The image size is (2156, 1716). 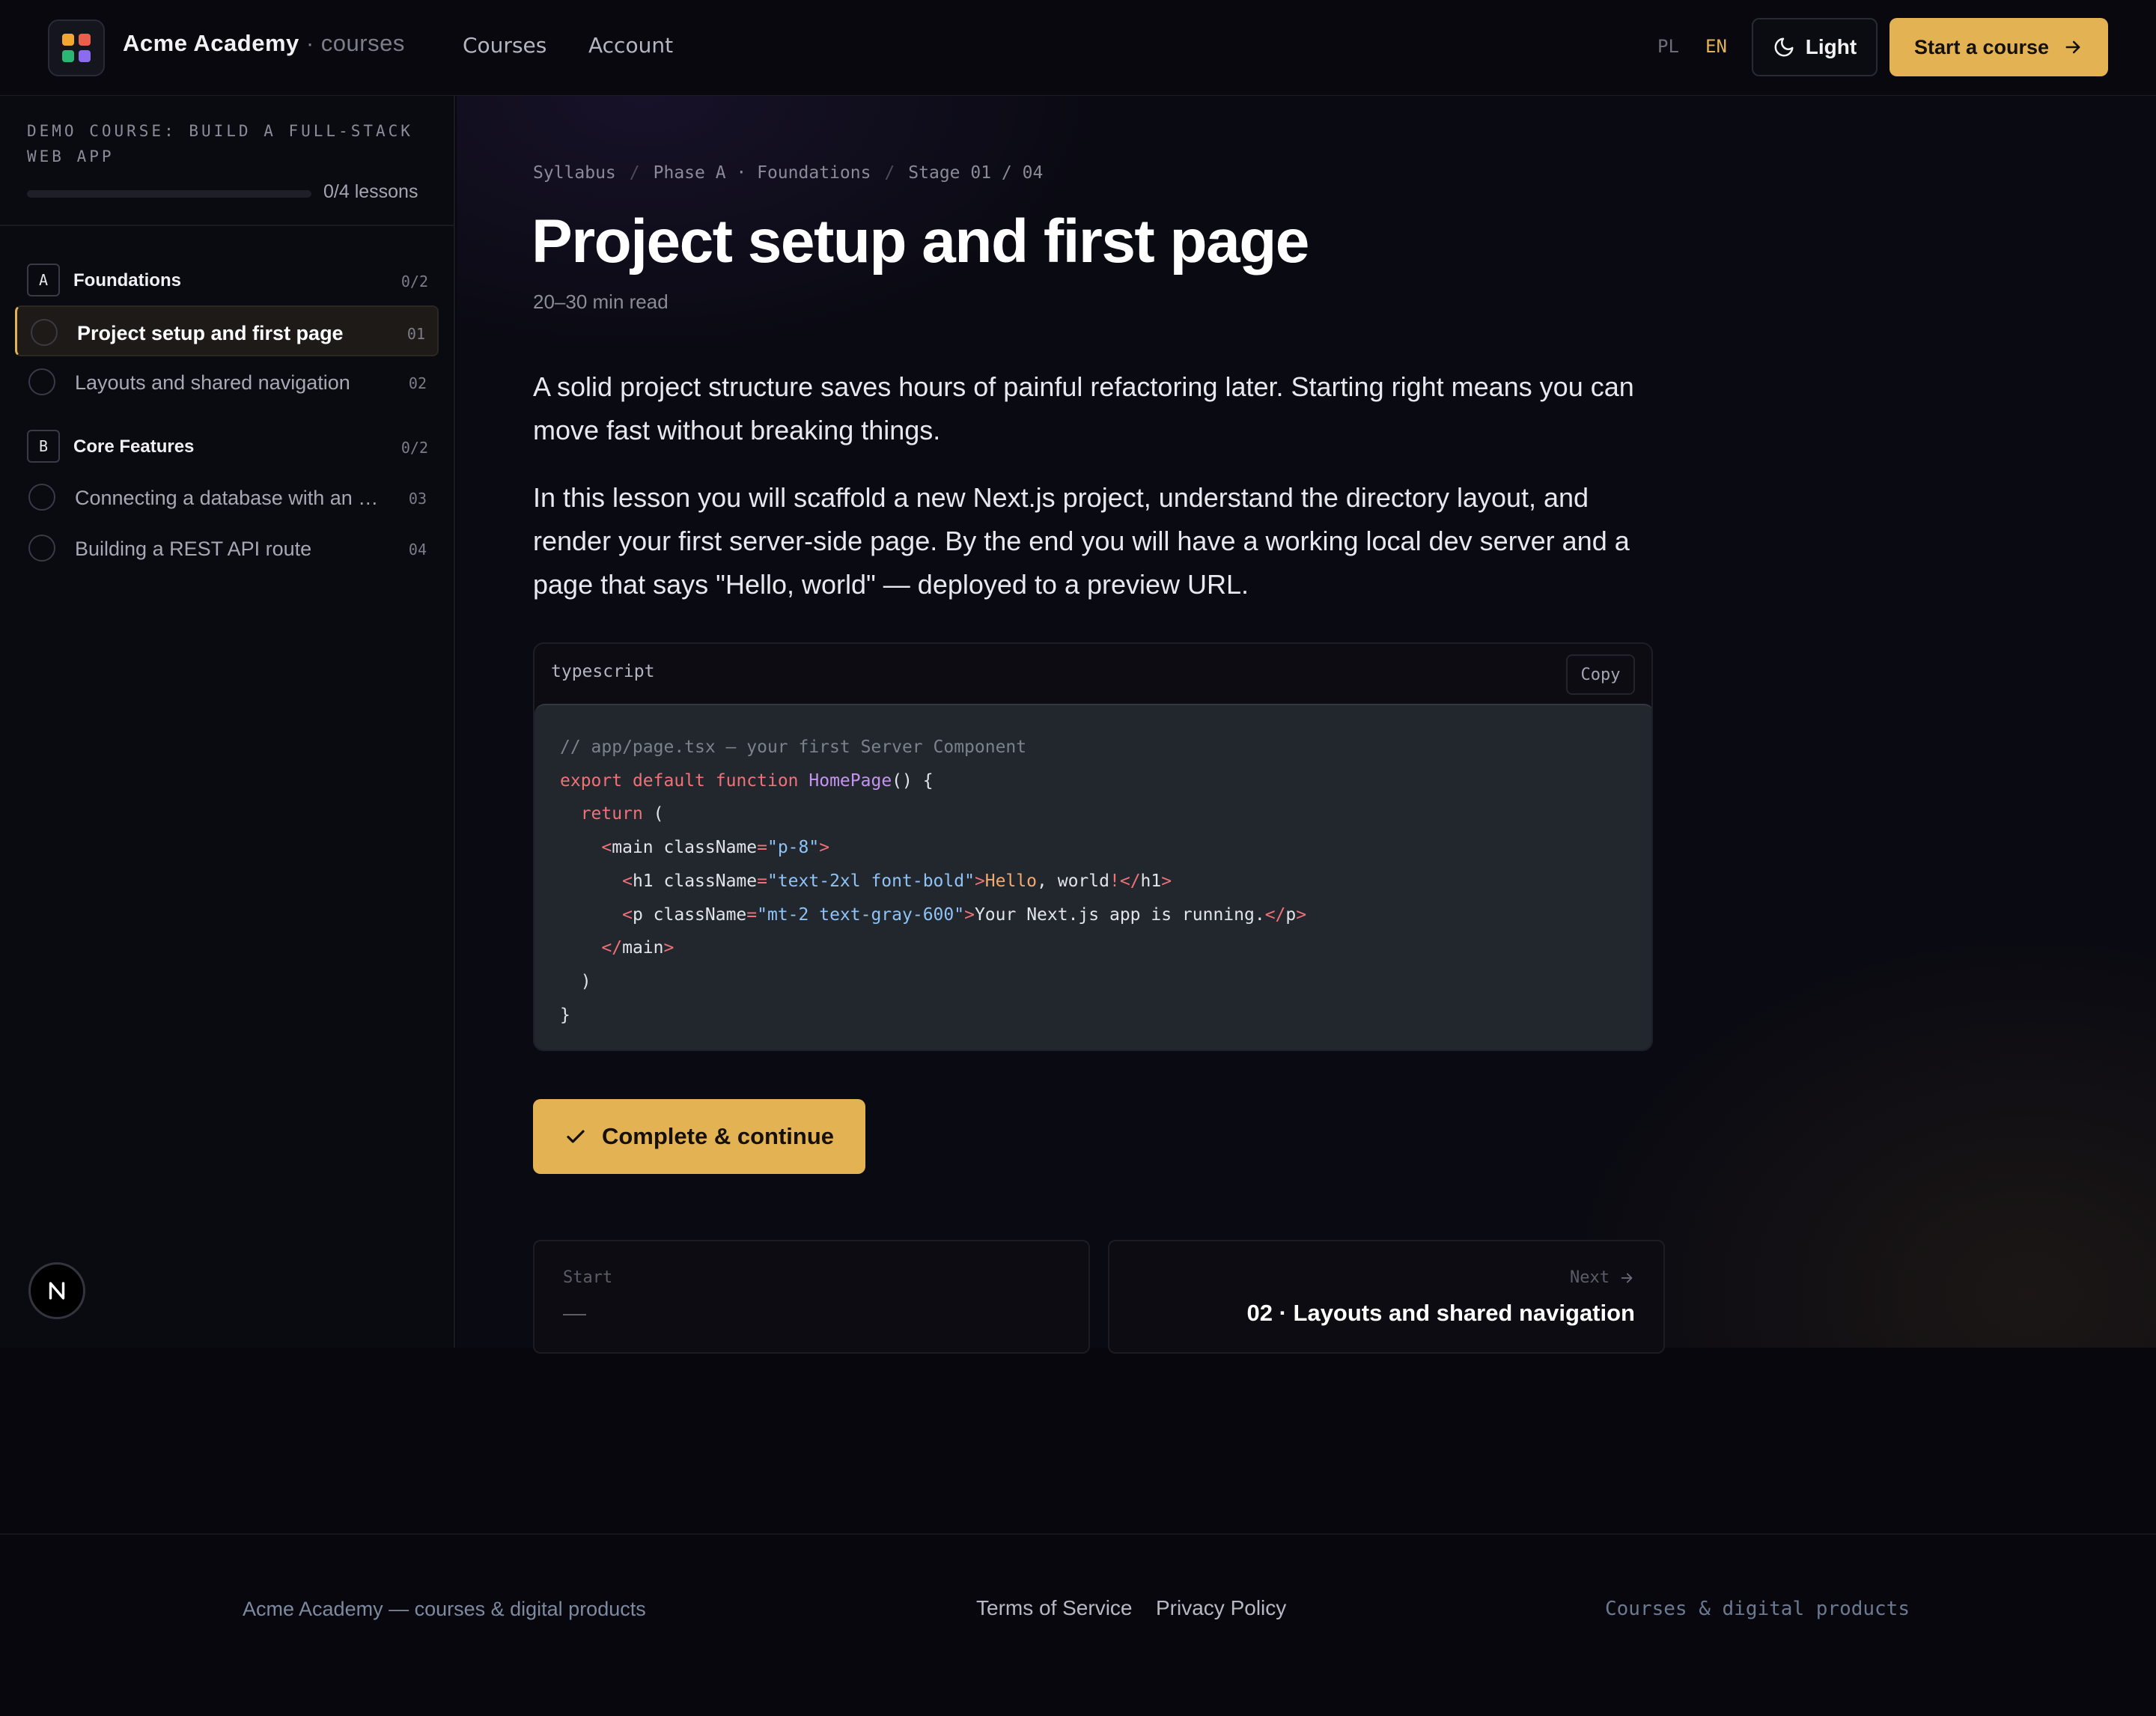 I want to click on lesson-item-01: Project setup and first page 01, so click(x=227, y=330).